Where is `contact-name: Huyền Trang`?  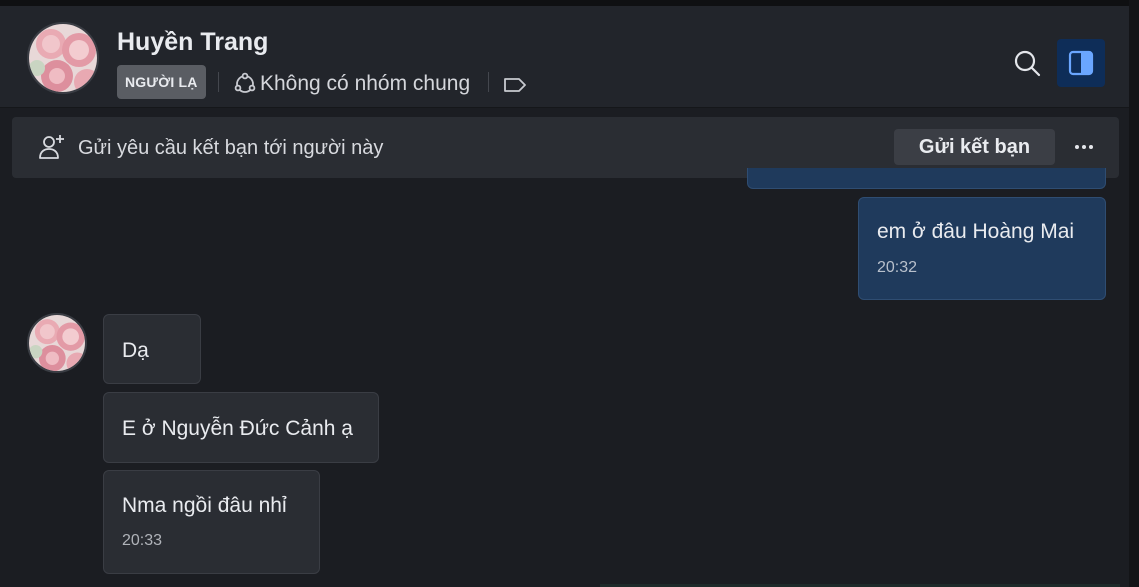 contact-name: Huyền Trang is located at coordinates (192, 42).